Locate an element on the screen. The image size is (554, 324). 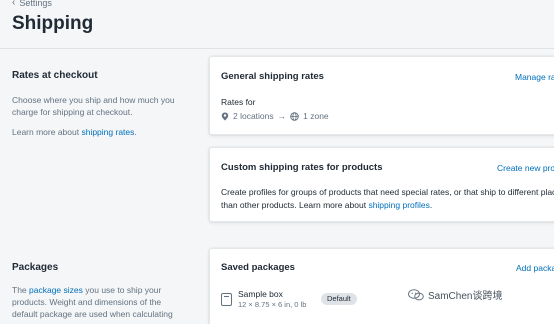
general-rates-title: General shipping rates is located at coordinates (272, 76).